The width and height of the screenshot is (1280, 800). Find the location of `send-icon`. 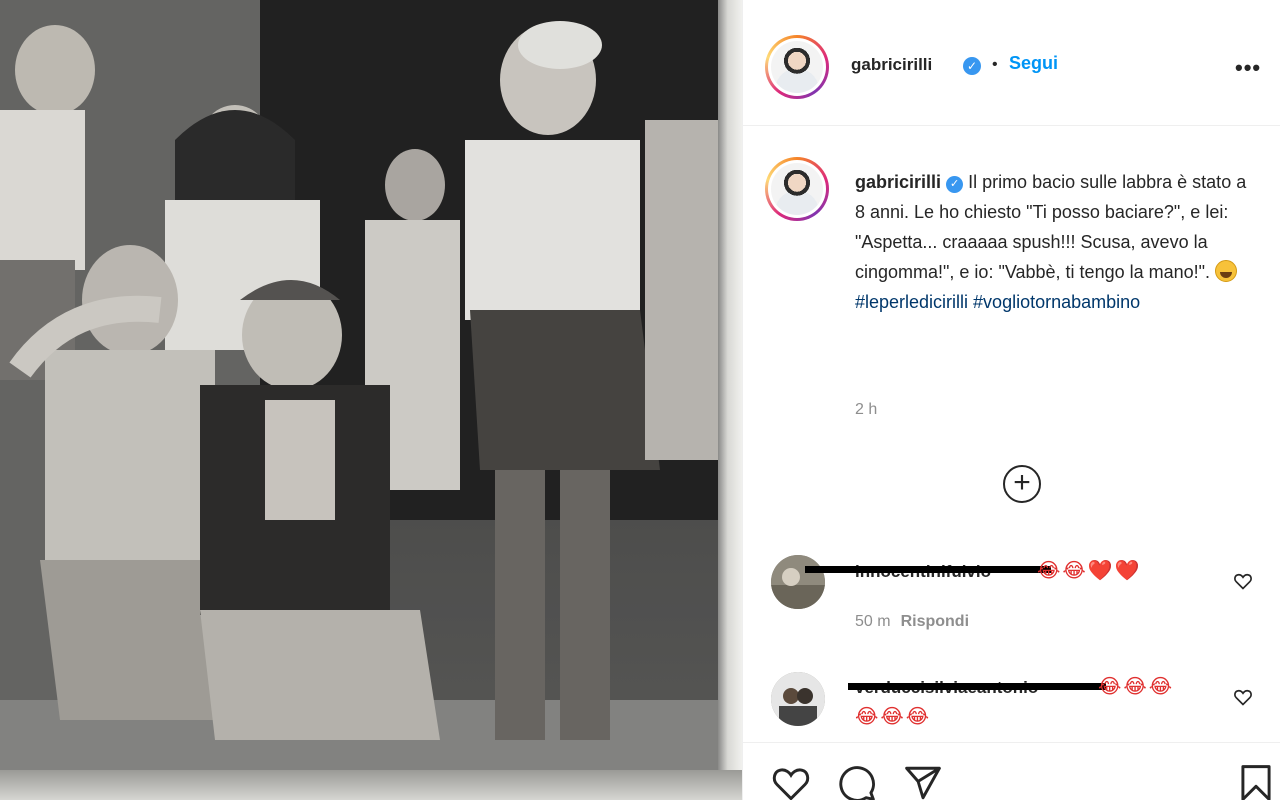

send-icon is located at coordinates (923, 782).